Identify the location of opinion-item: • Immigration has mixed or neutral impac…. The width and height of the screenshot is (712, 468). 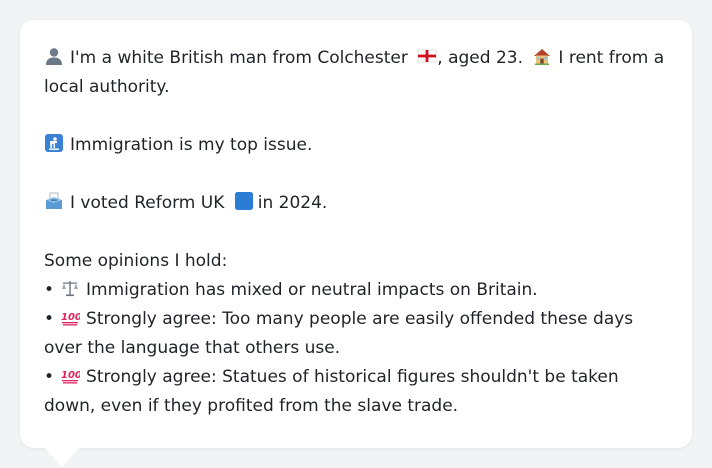
(356, 290).